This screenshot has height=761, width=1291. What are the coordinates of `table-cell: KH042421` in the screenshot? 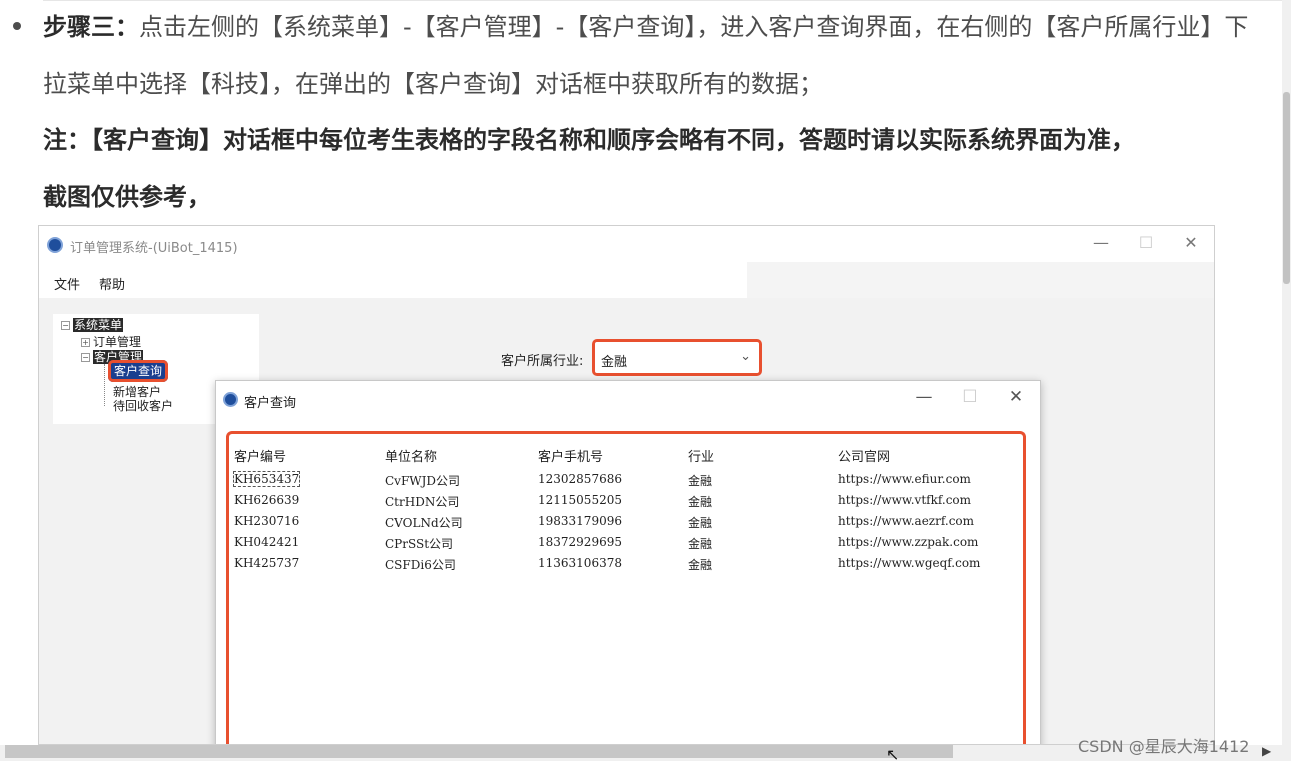 It's located at (266, 542).